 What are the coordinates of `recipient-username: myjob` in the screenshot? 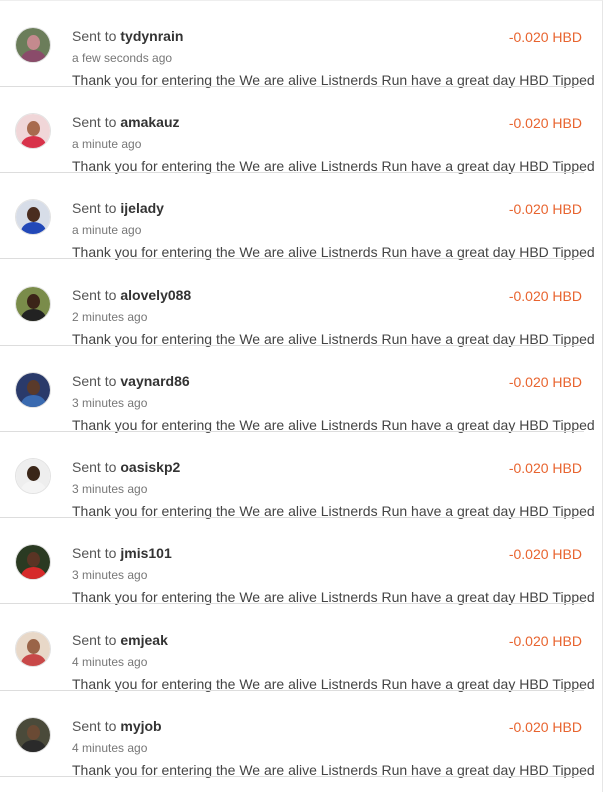 It's located at (140, 726).